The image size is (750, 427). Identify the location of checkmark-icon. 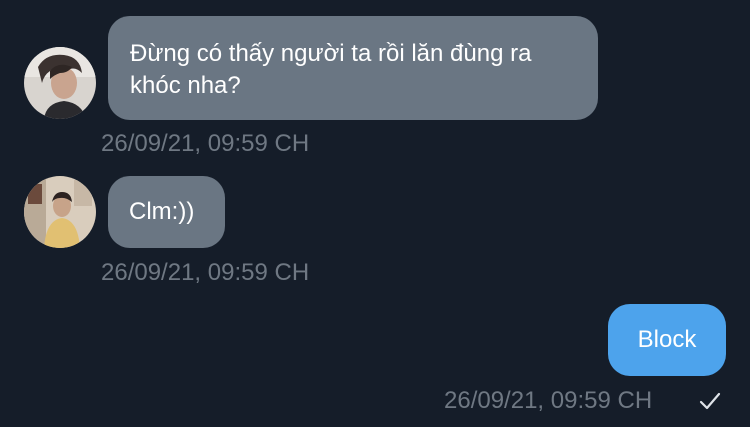
(710, 401).